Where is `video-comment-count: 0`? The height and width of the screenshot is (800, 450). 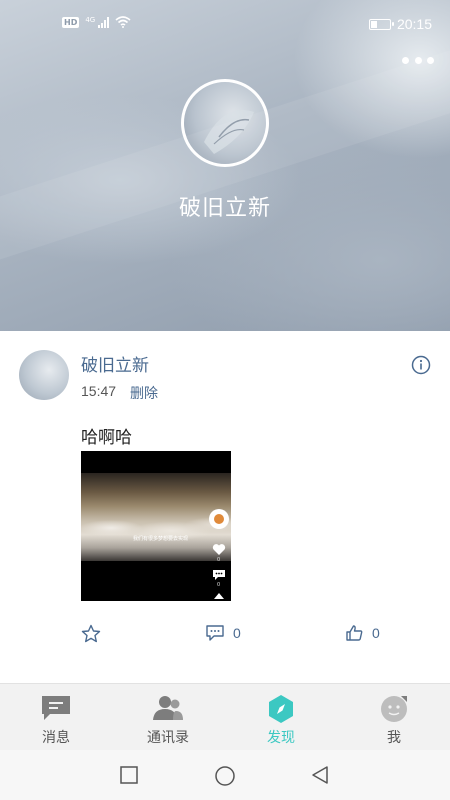
video-comment-count: 0 is located at coordinates (219, 585).